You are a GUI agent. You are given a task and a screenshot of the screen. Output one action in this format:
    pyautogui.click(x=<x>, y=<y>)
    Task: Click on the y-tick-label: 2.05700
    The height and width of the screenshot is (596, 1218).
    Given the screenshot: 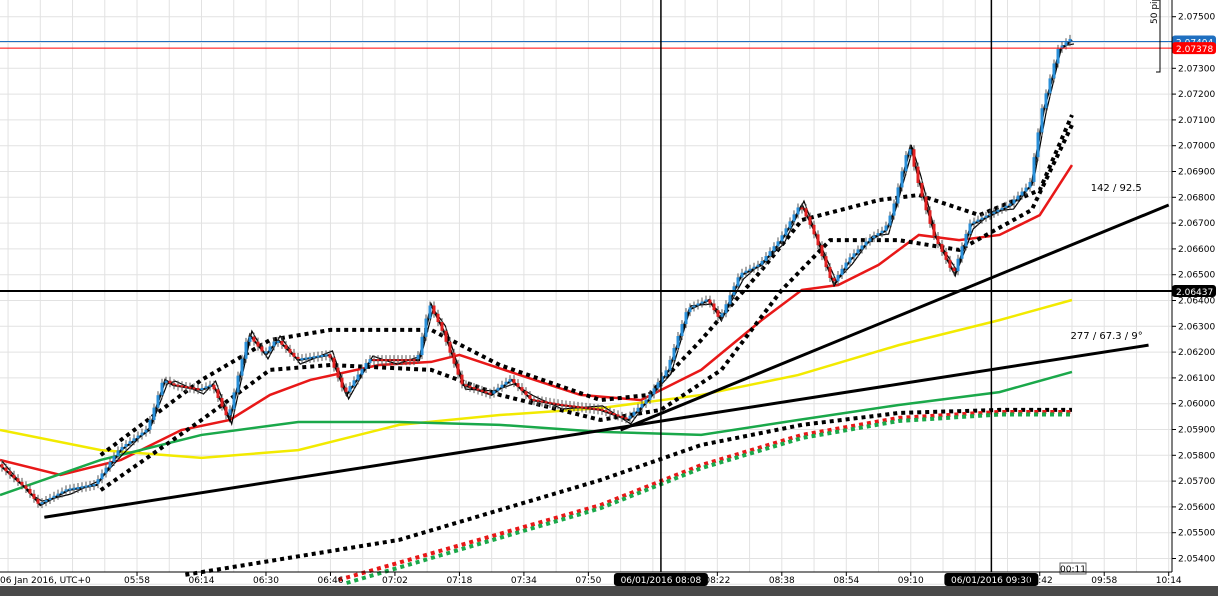 What is the action you would take?
    pyautogui.click(x=1196, y=482)
    